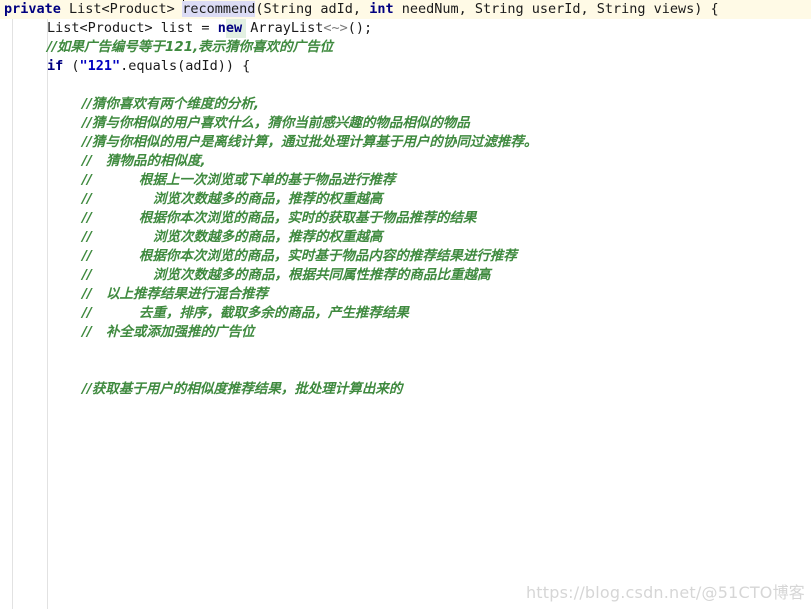 Image resolution: width=811 pixels, height=609 pixels. I want to click on comment-token: // 以上推荐结果进行混合推荐, so click(175, 294).